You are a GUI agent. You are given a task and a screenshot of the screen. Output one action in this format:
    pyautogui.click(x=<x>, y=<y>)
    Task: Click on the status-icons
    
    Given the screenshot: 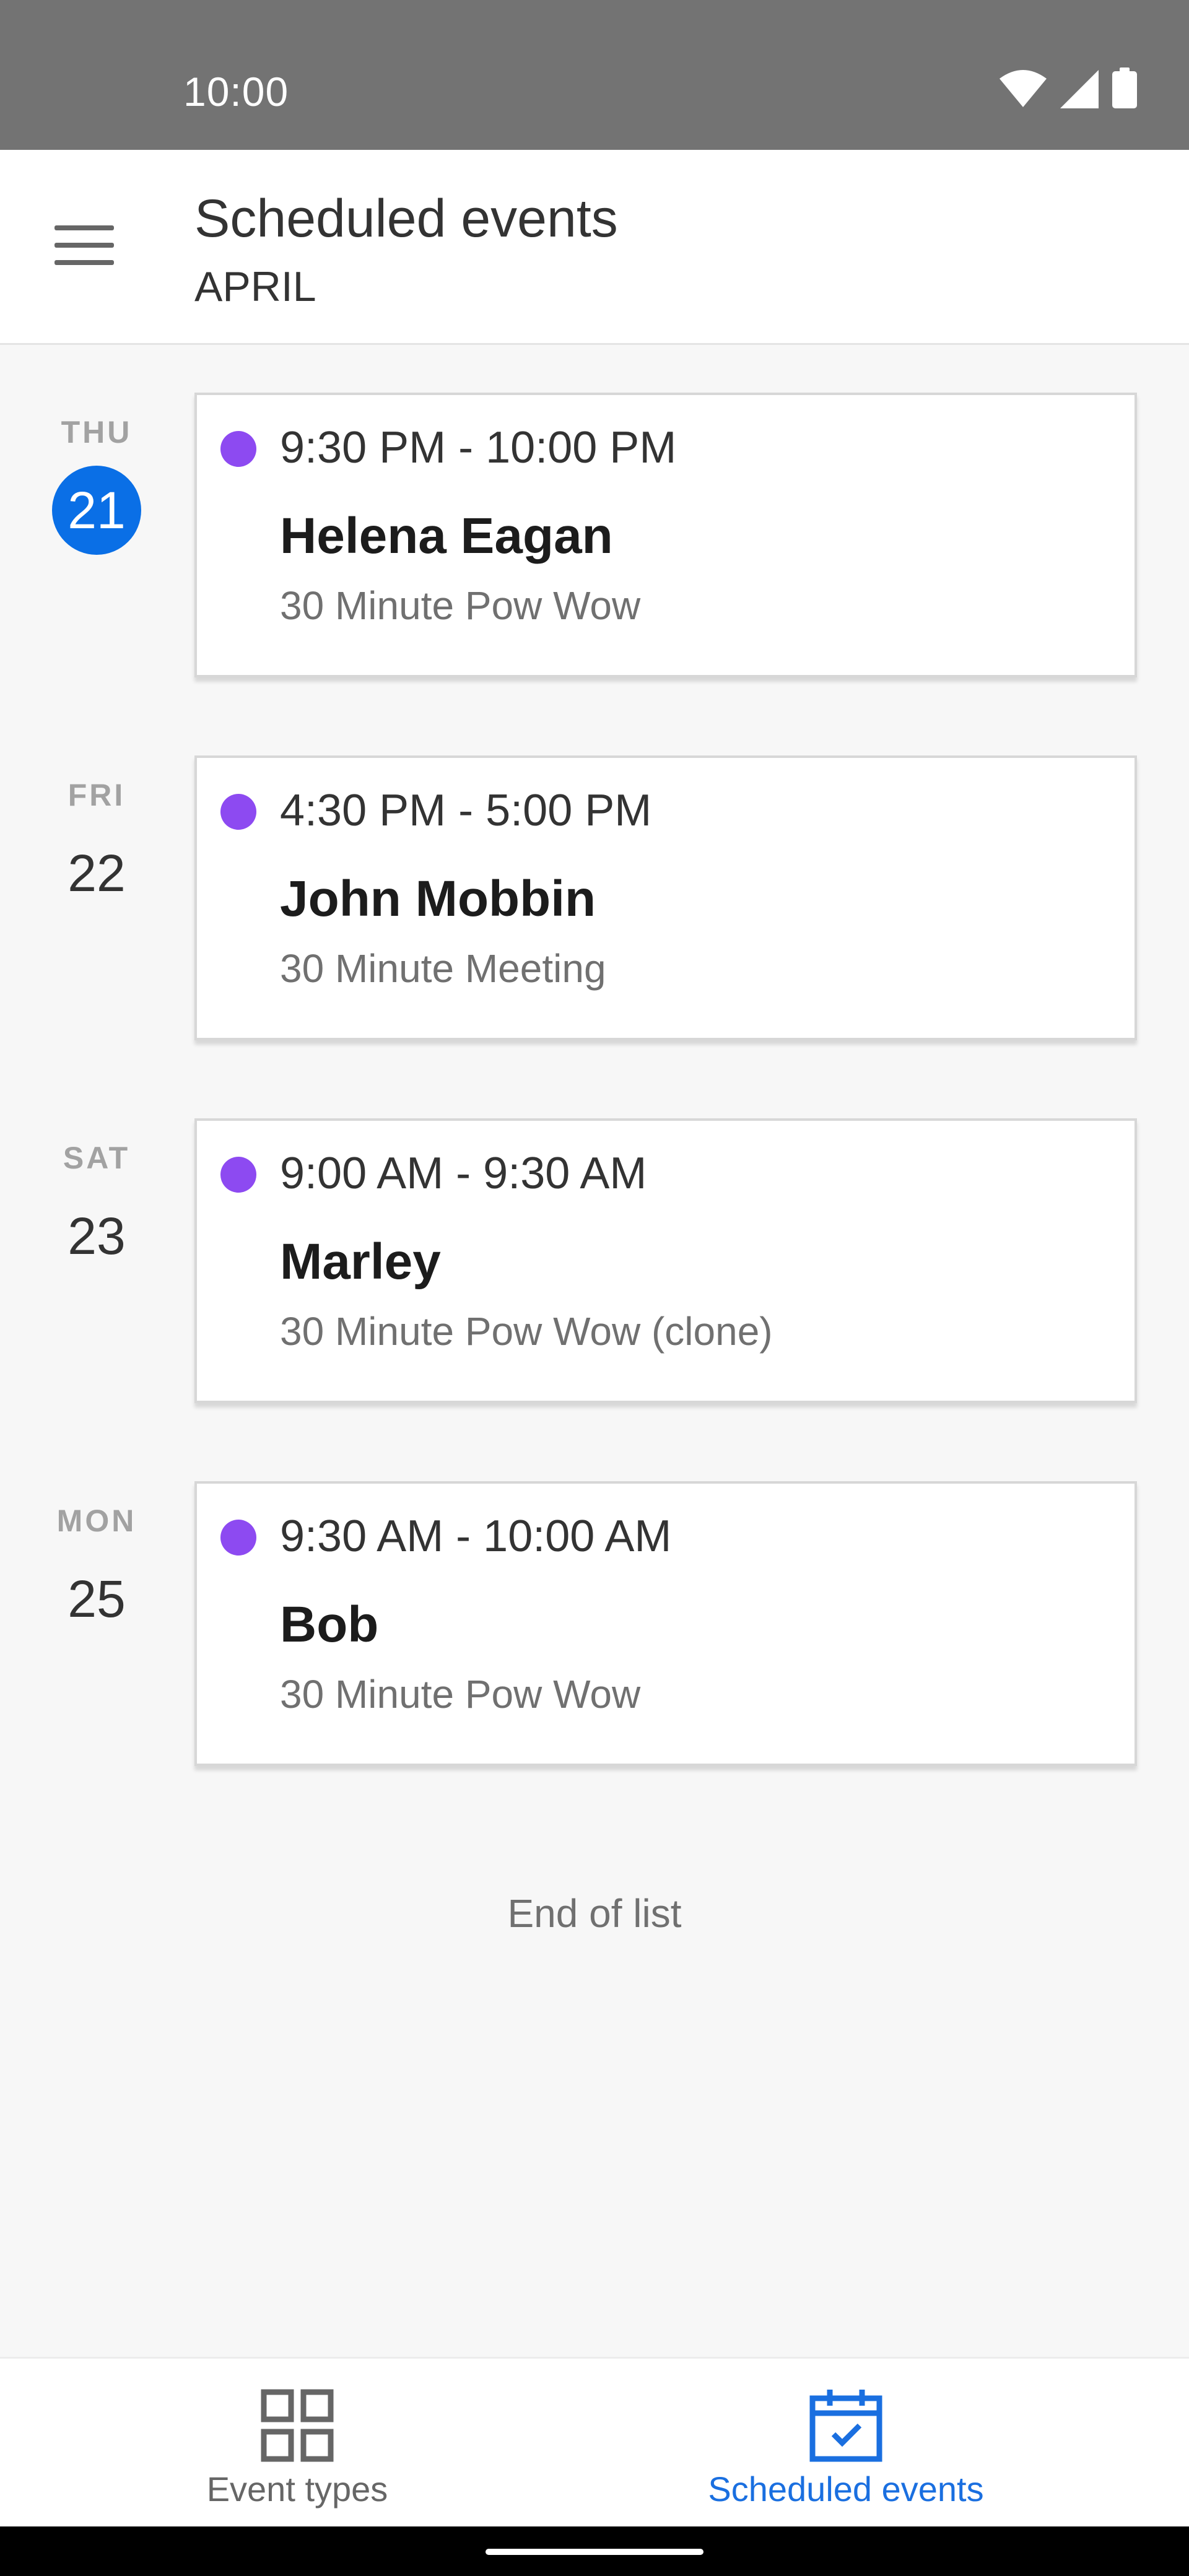 What is the action you would take?
    pyautogui.click(x=1068, y=89)
    